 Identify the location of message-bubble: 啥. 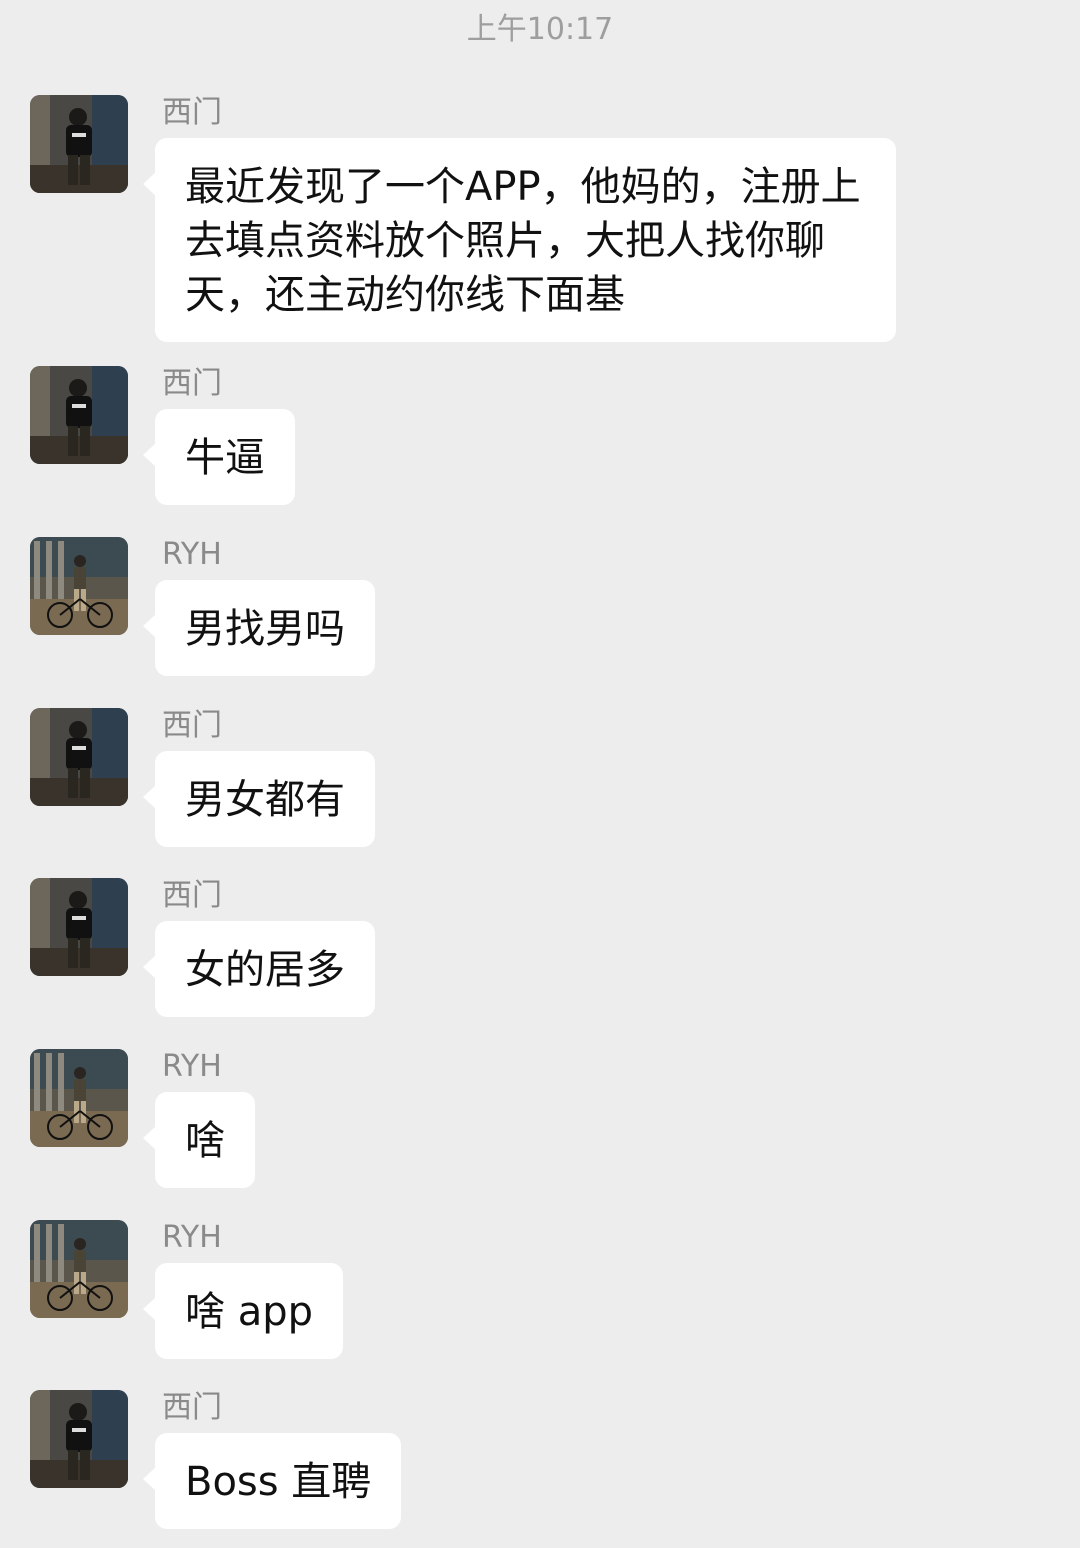
(199, 1140).